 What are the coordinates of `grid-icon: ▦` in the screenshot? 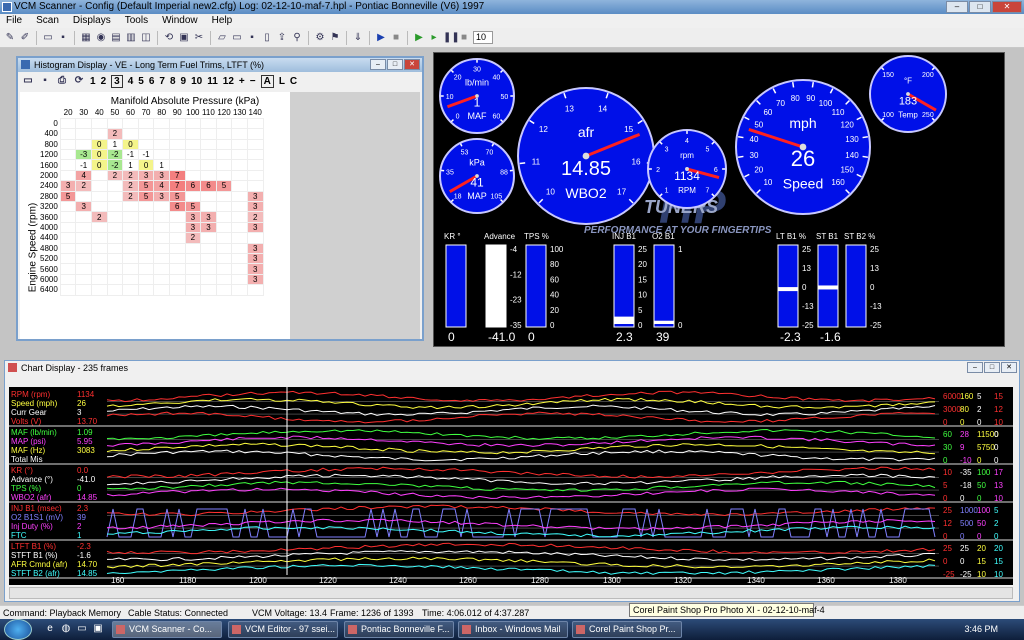 It's located at (86, 38).